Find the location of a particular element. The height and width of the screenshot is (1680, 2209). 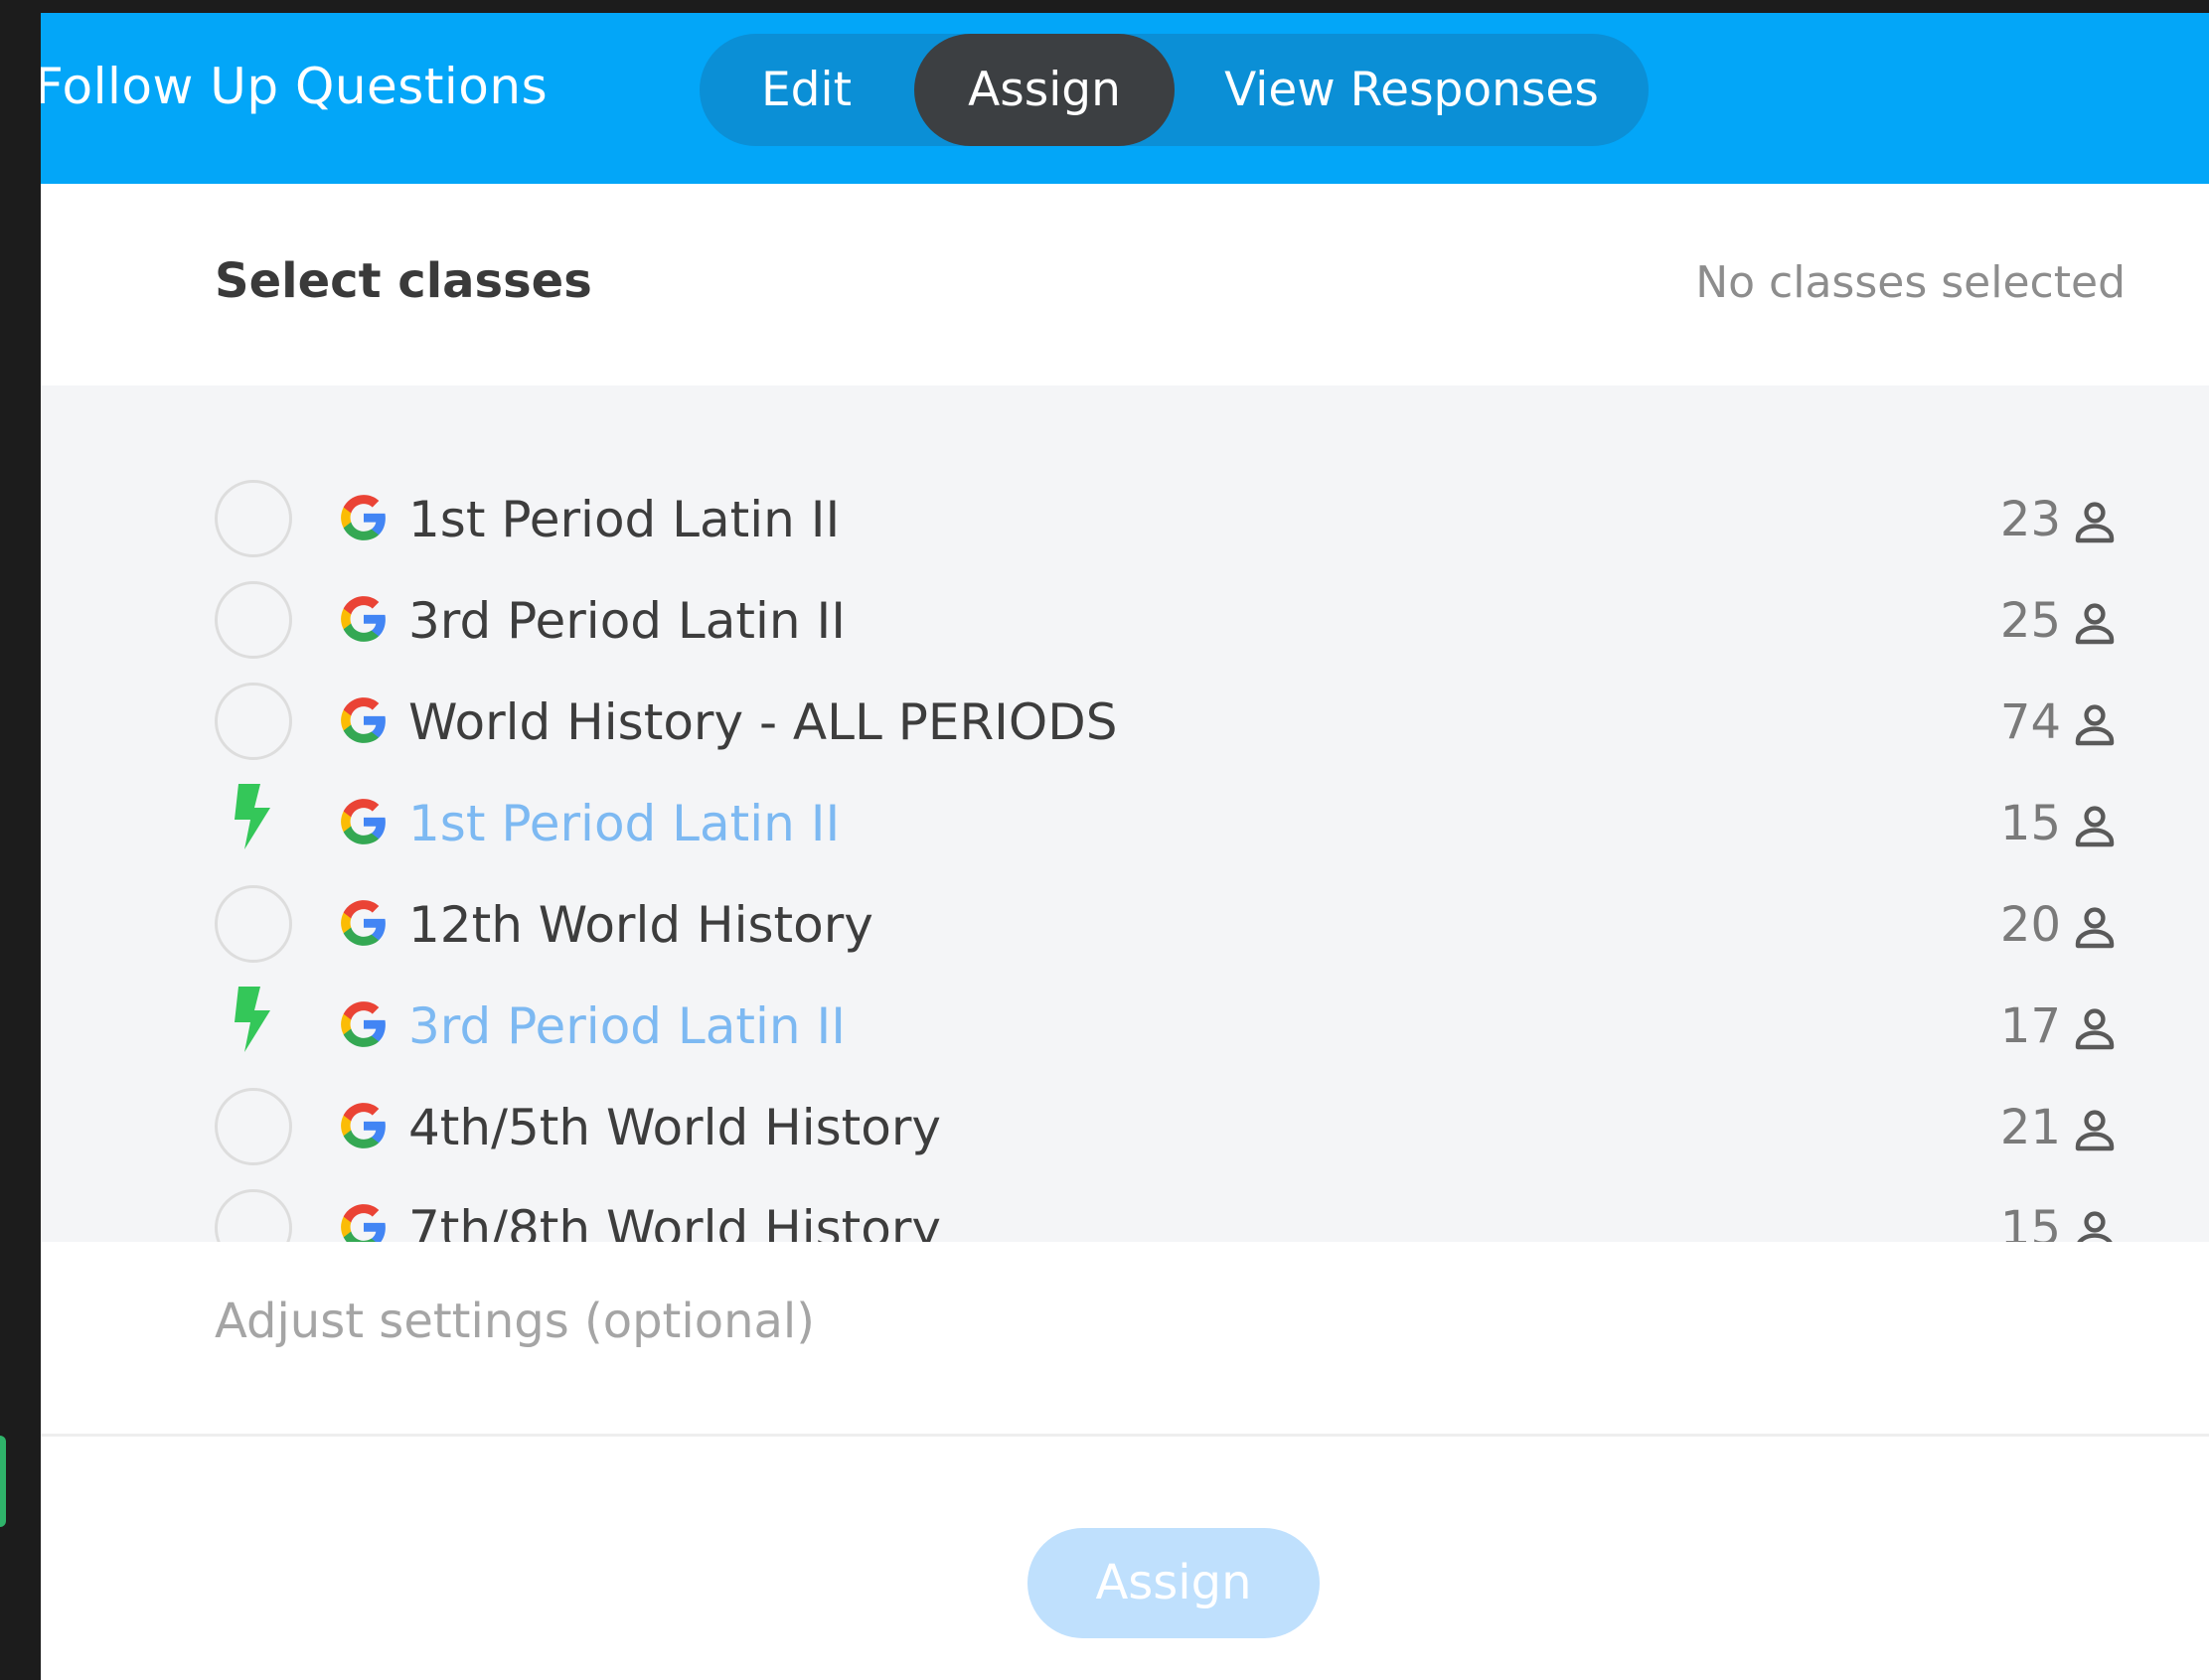

class-row-8: 7th/8th World History 15 is located at coordinates (1125, 1205).